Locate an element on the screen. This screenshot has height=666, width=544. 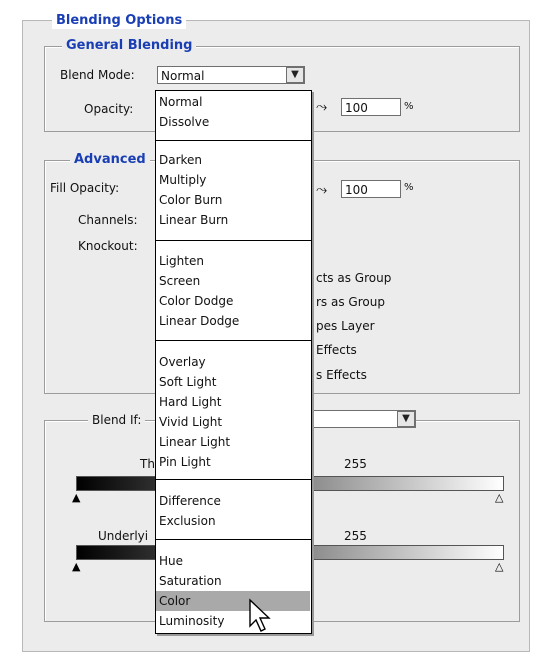
general-blending-title: General Blending is located at coordinates (129, 46).